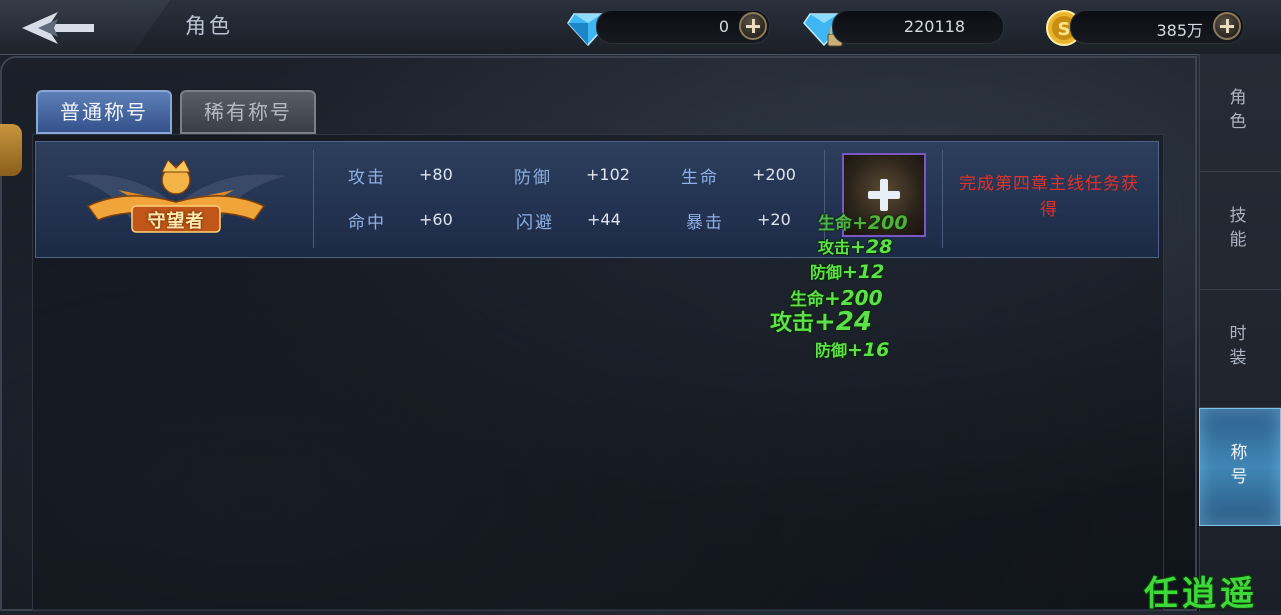 The height and width of the screenshot is (615, 1281). What do you see at coordinates (774, 174) in the screenshot?
I see `stat-value-hp: +200` at bounding box center [774, 174].